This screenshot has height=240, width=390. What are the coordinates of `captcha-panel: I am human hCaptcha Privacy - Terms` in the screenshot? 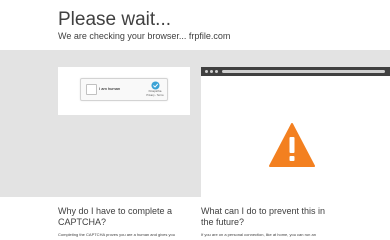 It's located at (124, 91).